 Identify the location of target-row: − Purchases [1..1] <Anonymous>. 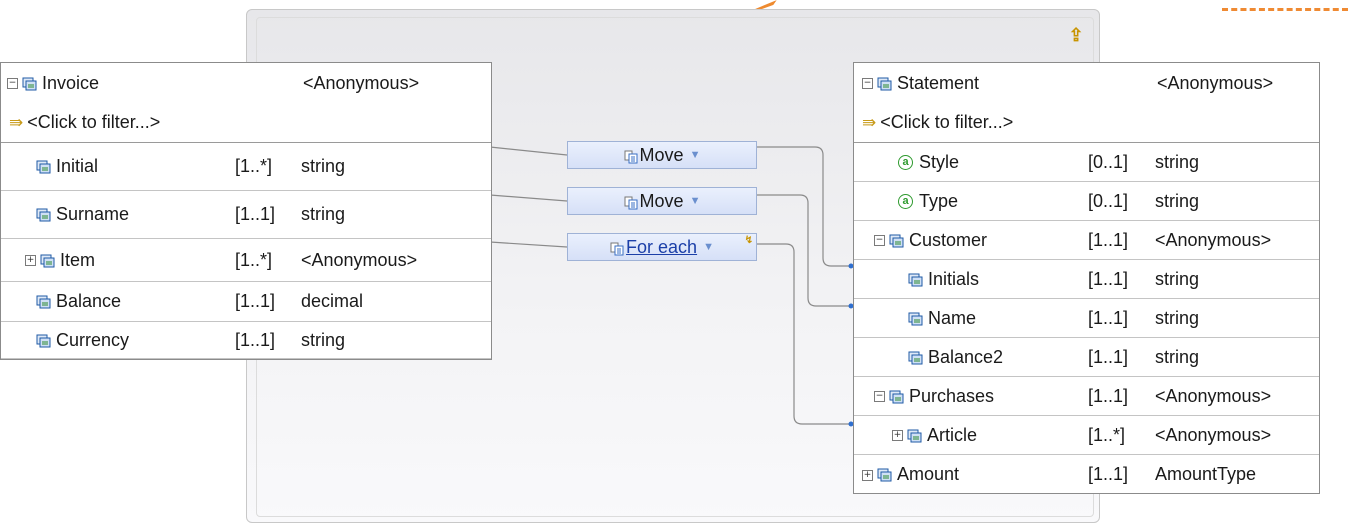
(1086, 396).